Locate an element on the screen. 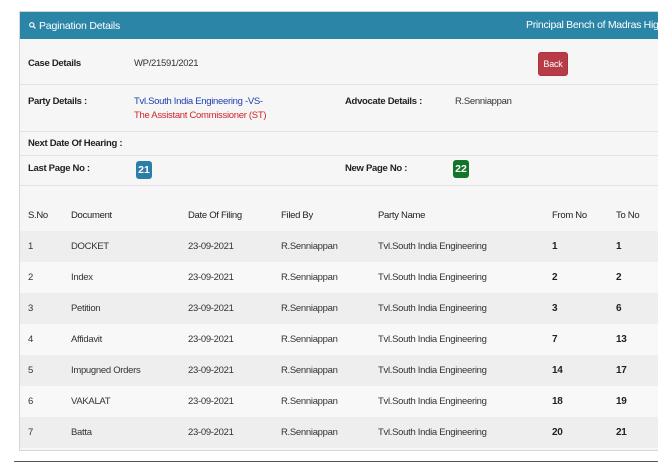 Image resolution: width=658 pixels, height=472 pixels. cell-from-no: 3 is located at coordinates (555, 308).